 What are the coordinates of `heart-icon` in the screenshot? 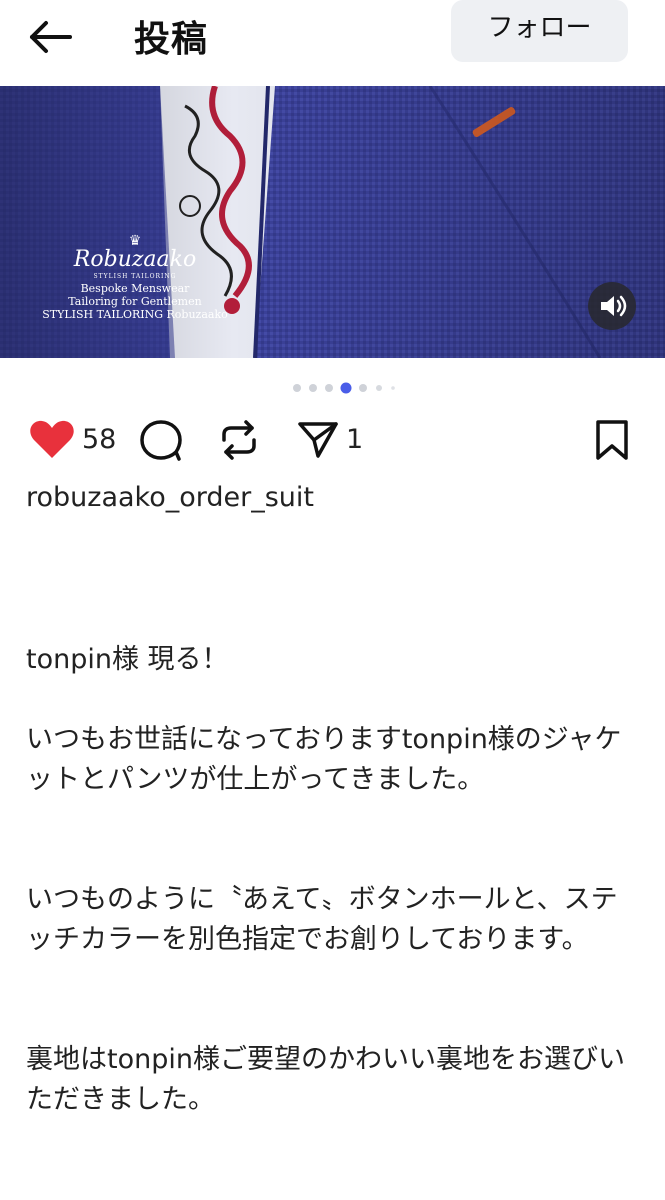 It's located at (52, 439).